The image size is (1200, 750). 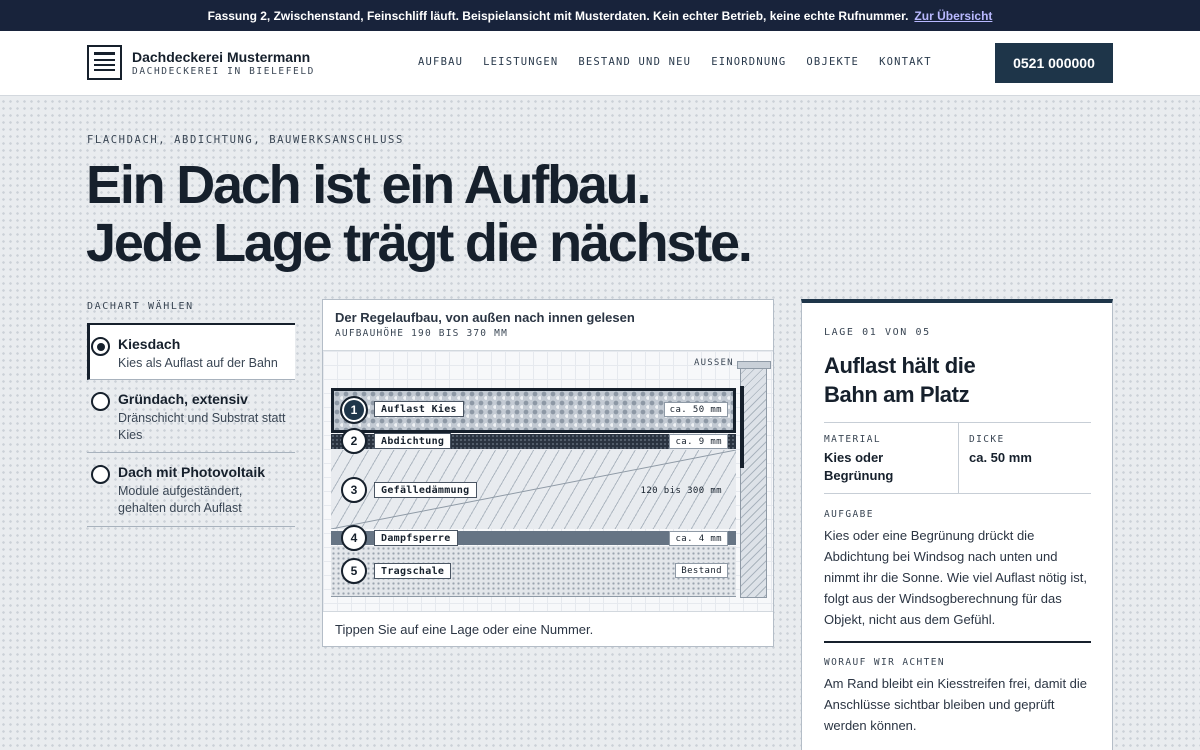 What do you see at coordinates (149, 344) in the screenshot?
I see `option-title: Kiesdach` at bounding box center [149, 344].